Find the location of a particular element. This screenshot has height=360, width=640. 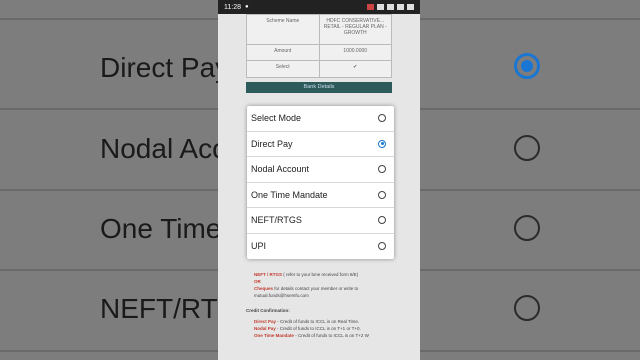

option-nodal-account: Nodal Account is located at coordinates (320, 170).